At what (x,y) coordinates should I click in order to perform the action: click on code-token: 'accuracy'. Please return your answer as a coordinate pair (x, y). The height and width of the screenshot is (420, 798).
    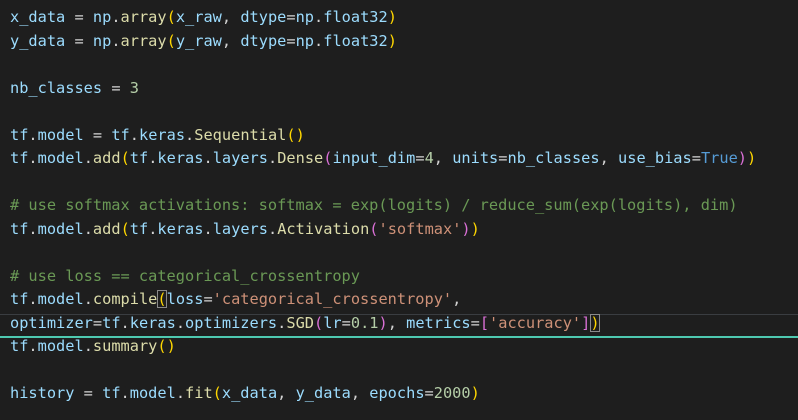
    Looking at the image, I should click on (535, 322).